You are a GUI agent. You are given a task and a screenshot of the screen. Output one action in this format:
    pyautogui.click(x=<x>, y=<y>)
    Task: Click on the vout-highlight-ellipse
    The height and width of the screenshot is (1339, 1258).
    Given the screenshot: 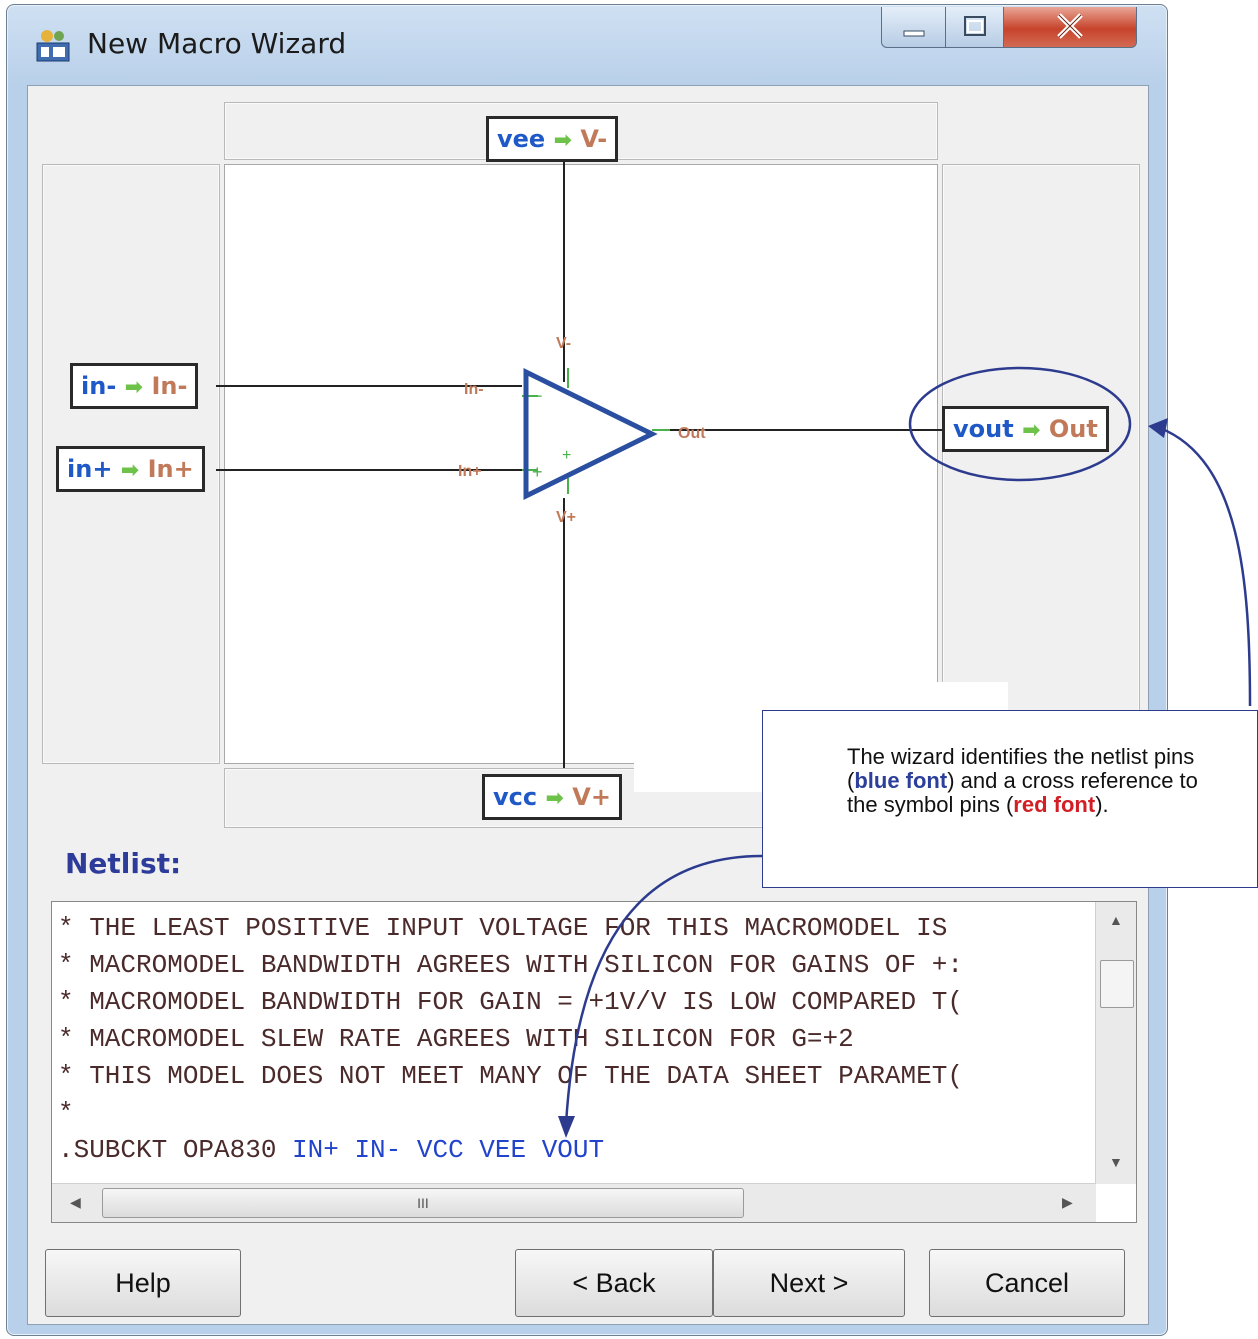 What is the action you would take?
    pyautogui.click(x=1020, y=424)
    